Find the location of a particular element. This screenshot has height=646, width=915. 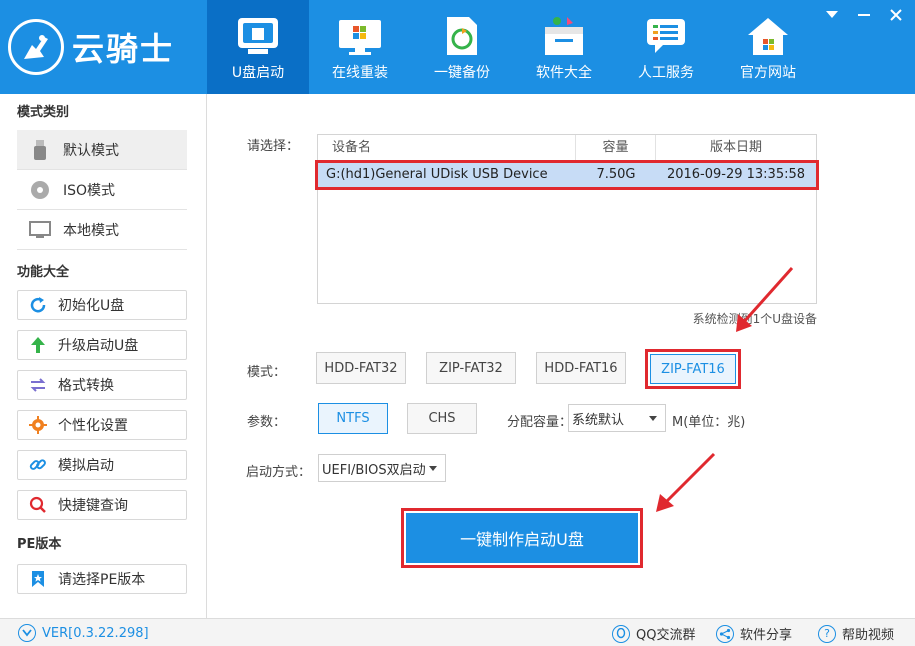

monitor-icon is located at coordinates (40, 230).